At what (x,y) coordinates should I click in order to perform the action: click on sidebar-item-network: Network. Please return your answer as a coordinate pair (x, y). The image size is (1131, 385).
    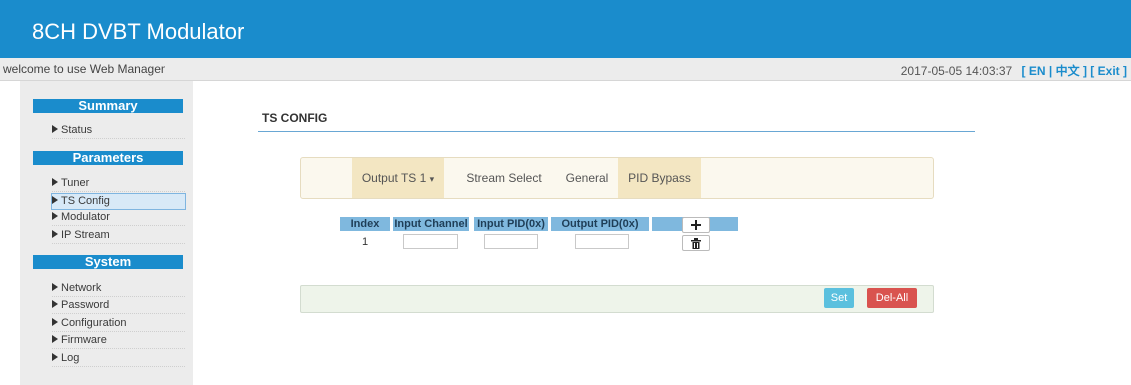
    Looking at the image, I should click on (118, 289).